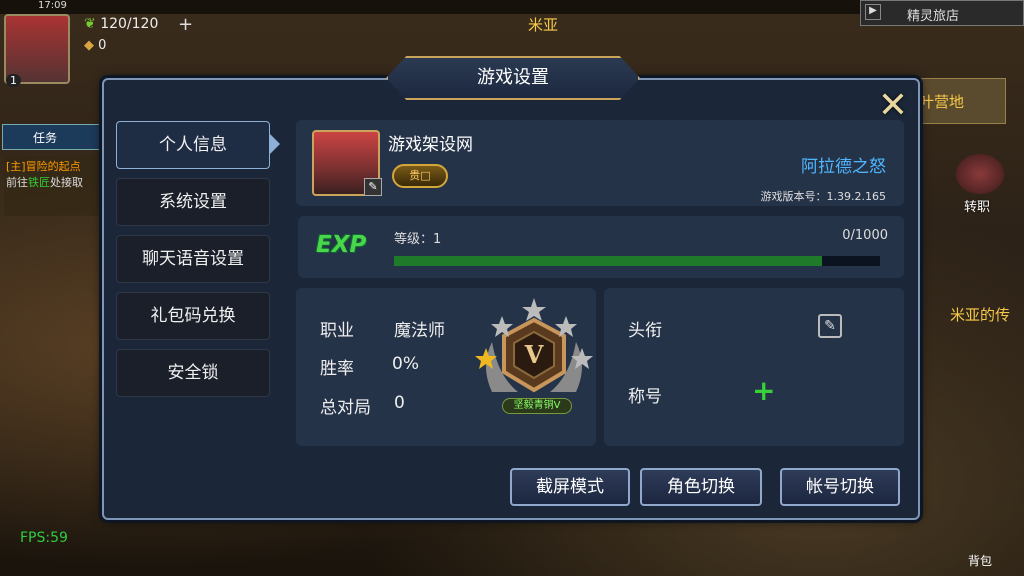 The height and width of the screenshot is (576, 1024). What do you see at coordinates (980, 315) in the screenshot?
I see `miya-legend-label: 米亚的传` at bounding box center [980, 315].